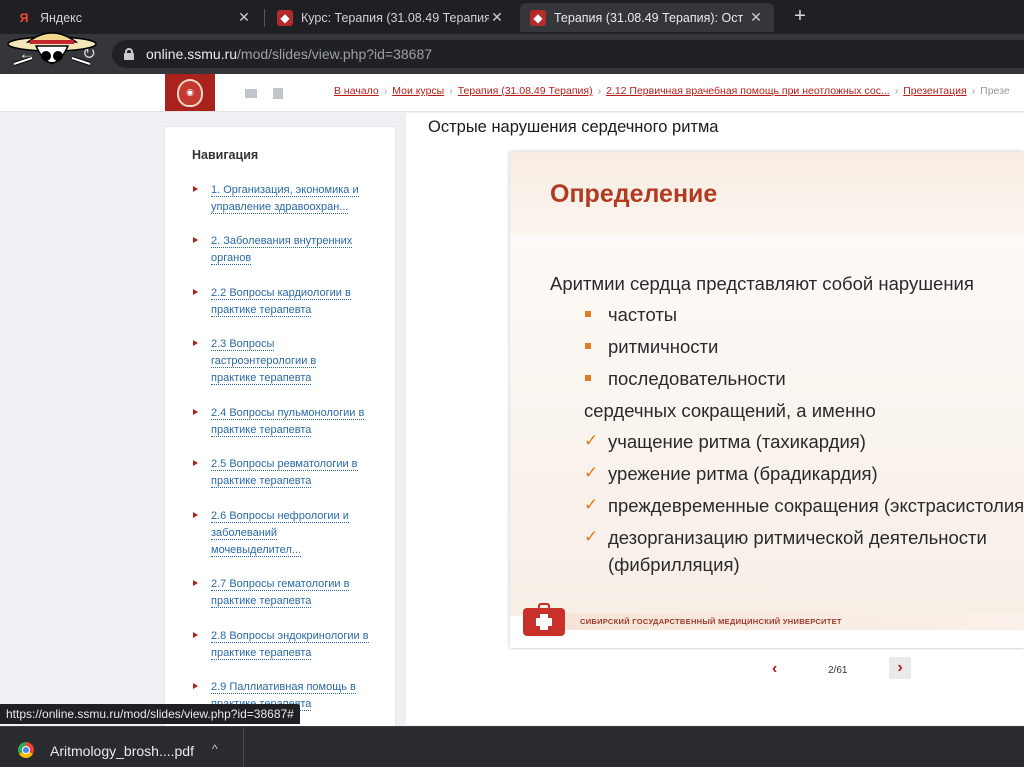 The width and height of the screenshot is (1024, 767). Describe the element at coordinates (643, 314) in the screenshot. I see `slide-bullet: частоты` at that location.